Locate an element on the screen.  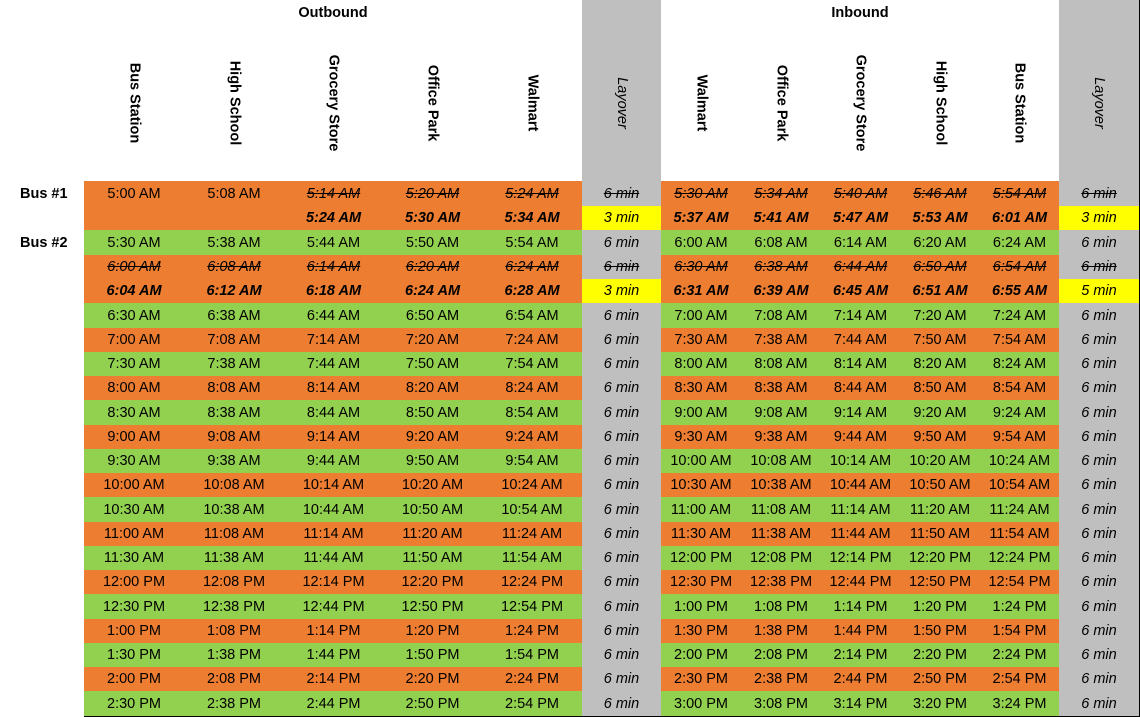
time-cell: 1:38 PM is located at coordinates (234, 655).